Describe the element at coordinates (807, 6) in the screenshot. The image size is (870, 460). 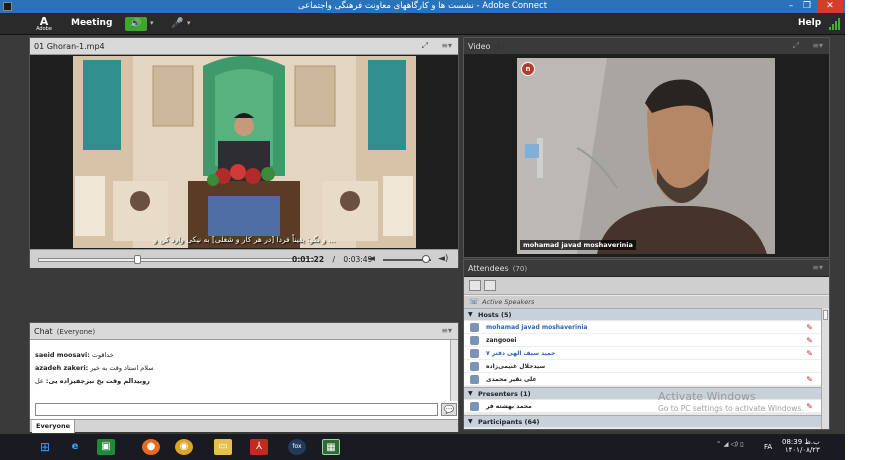
I see `maximize-button: ❐` at that location.